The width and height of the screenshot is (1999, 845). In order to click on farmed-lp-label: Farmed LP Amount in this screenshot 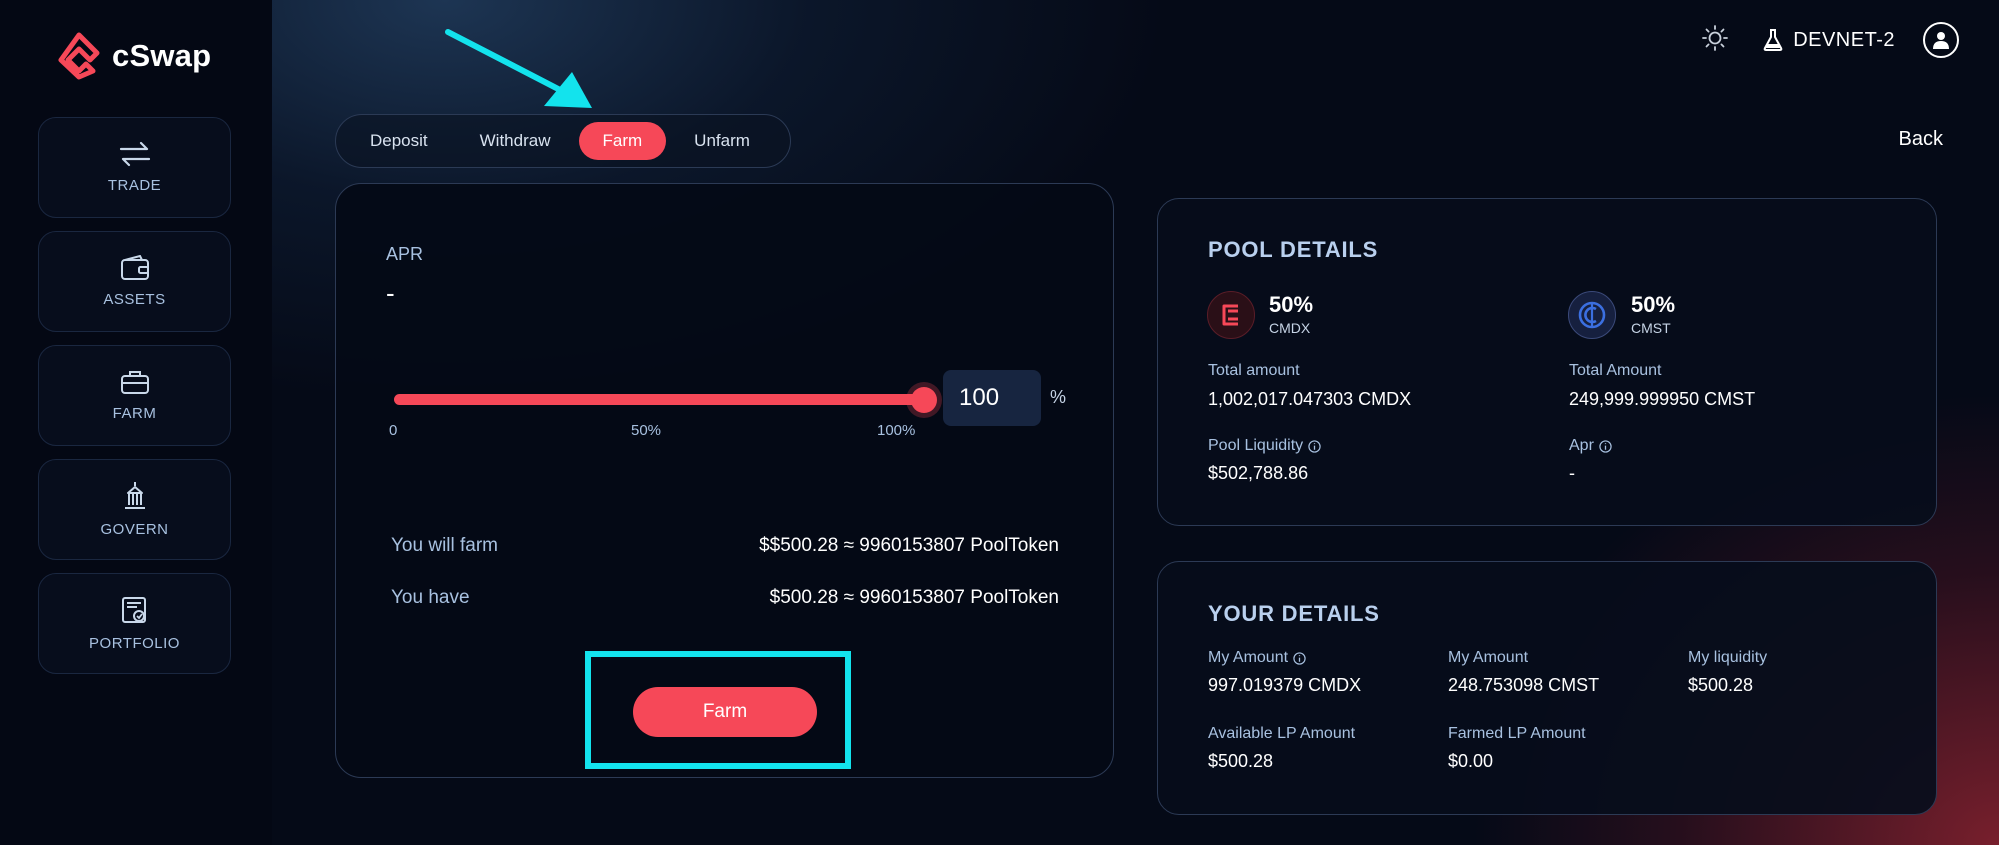, I will do `click(1517, 734)`.